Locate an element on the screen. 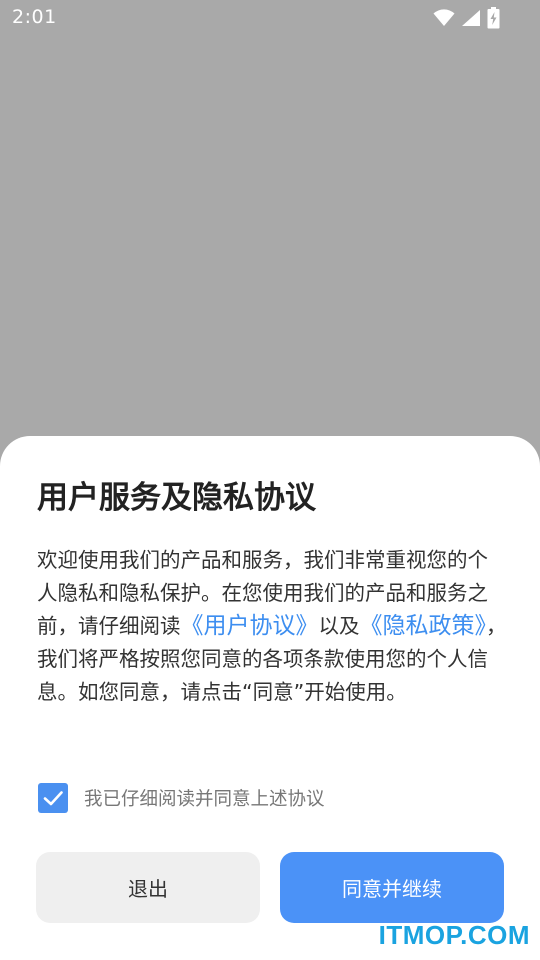 Image resolution: width=540 pixels, height=960 pixels. privacy-policy-link: 《隐私政策》 is located at coordinates (423, 626).